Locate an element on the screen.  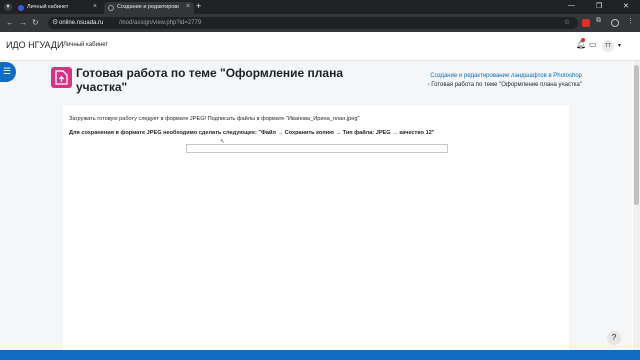
assignment-icon is located at coordinates (61, 77).